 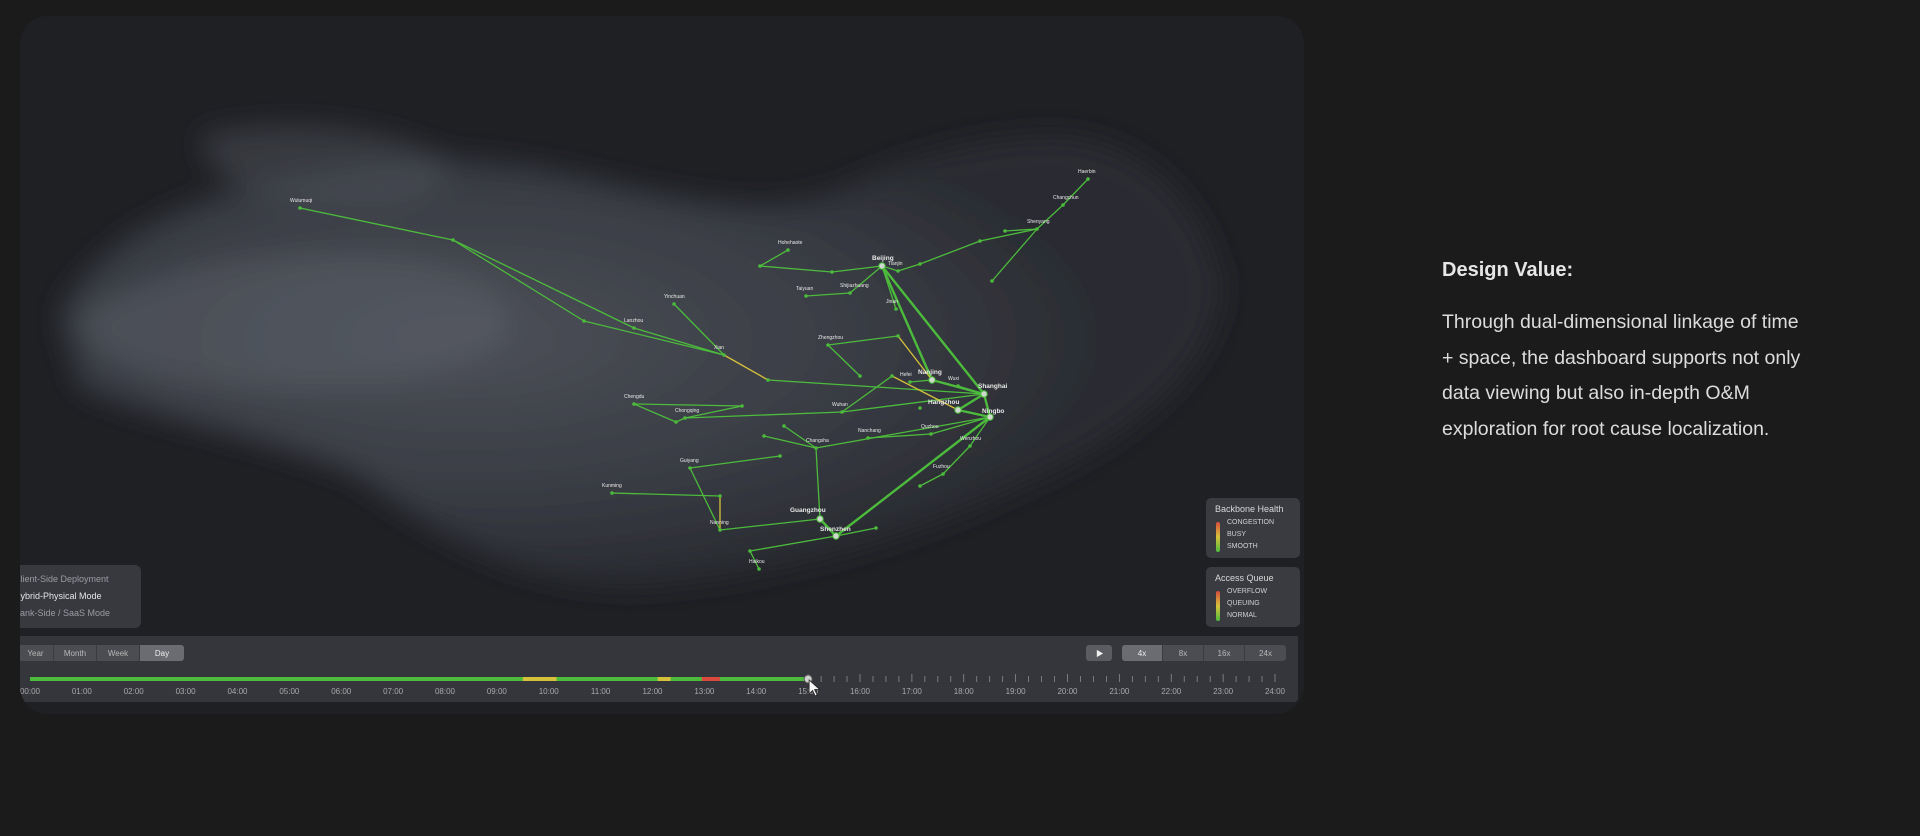 I want to click on hour-label: 00:00, so click(x=30, y=691).